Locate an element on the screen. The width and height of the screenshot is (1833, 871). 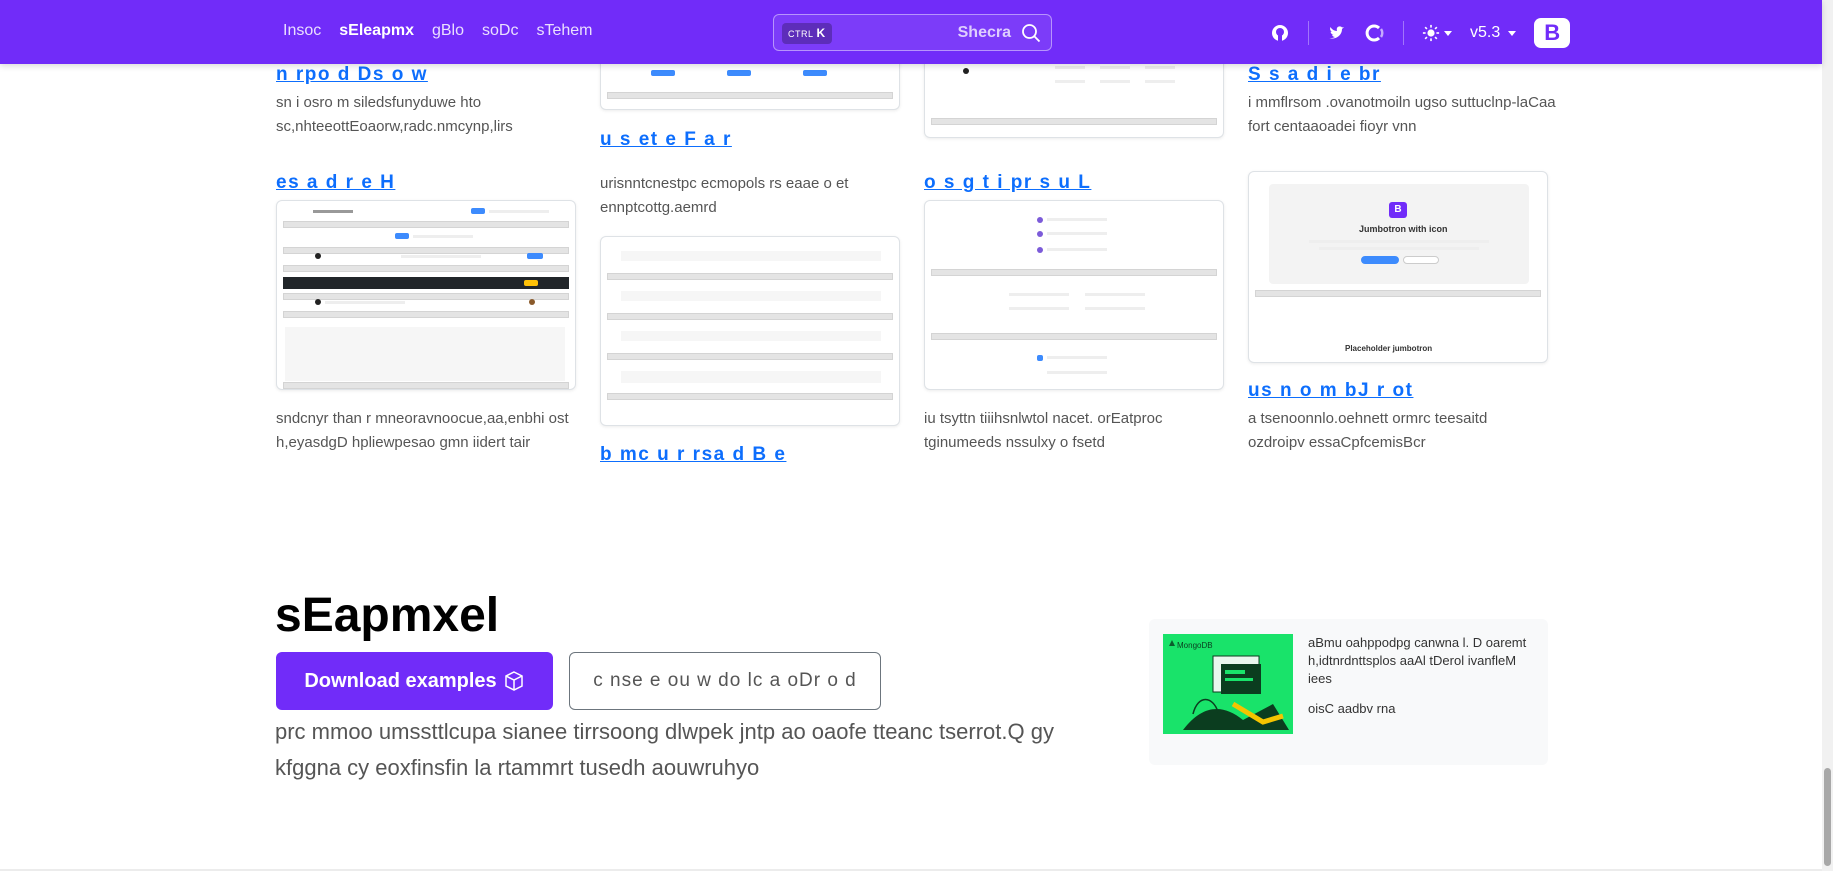
nav-right-icons: v5.3 B is located at coordinates (1420, 33).